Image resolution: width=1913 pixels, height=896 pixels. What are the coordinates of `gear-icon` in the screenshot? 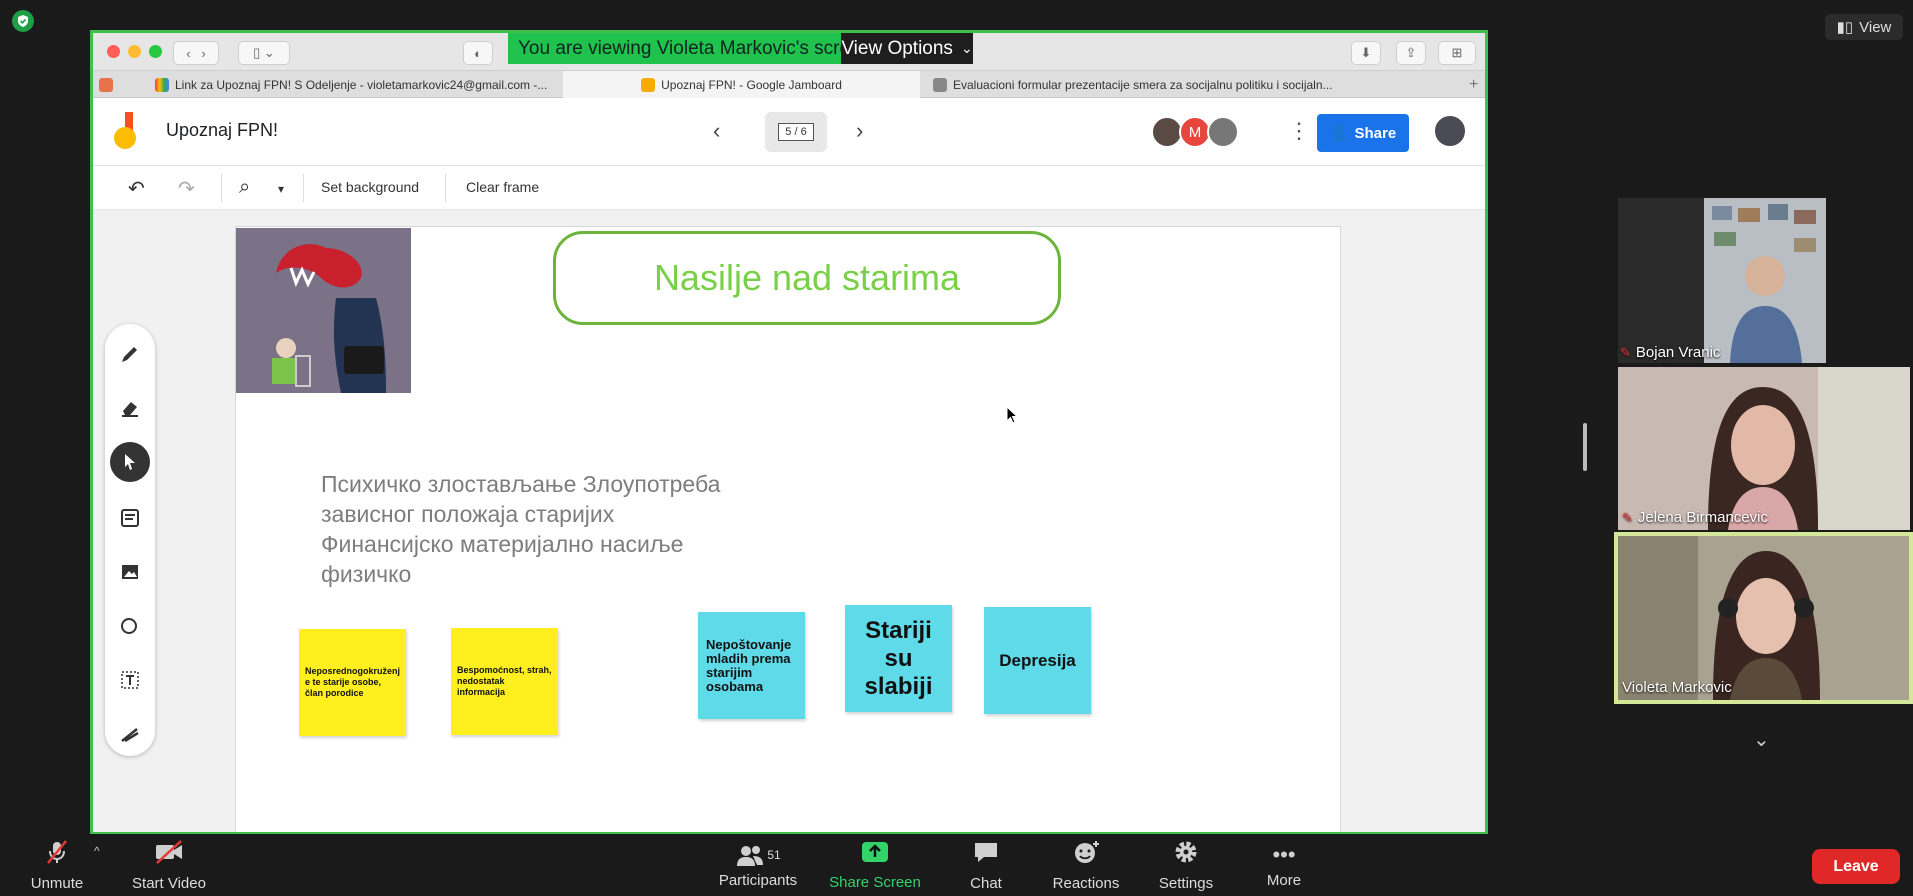 It's located at (1186, 855).